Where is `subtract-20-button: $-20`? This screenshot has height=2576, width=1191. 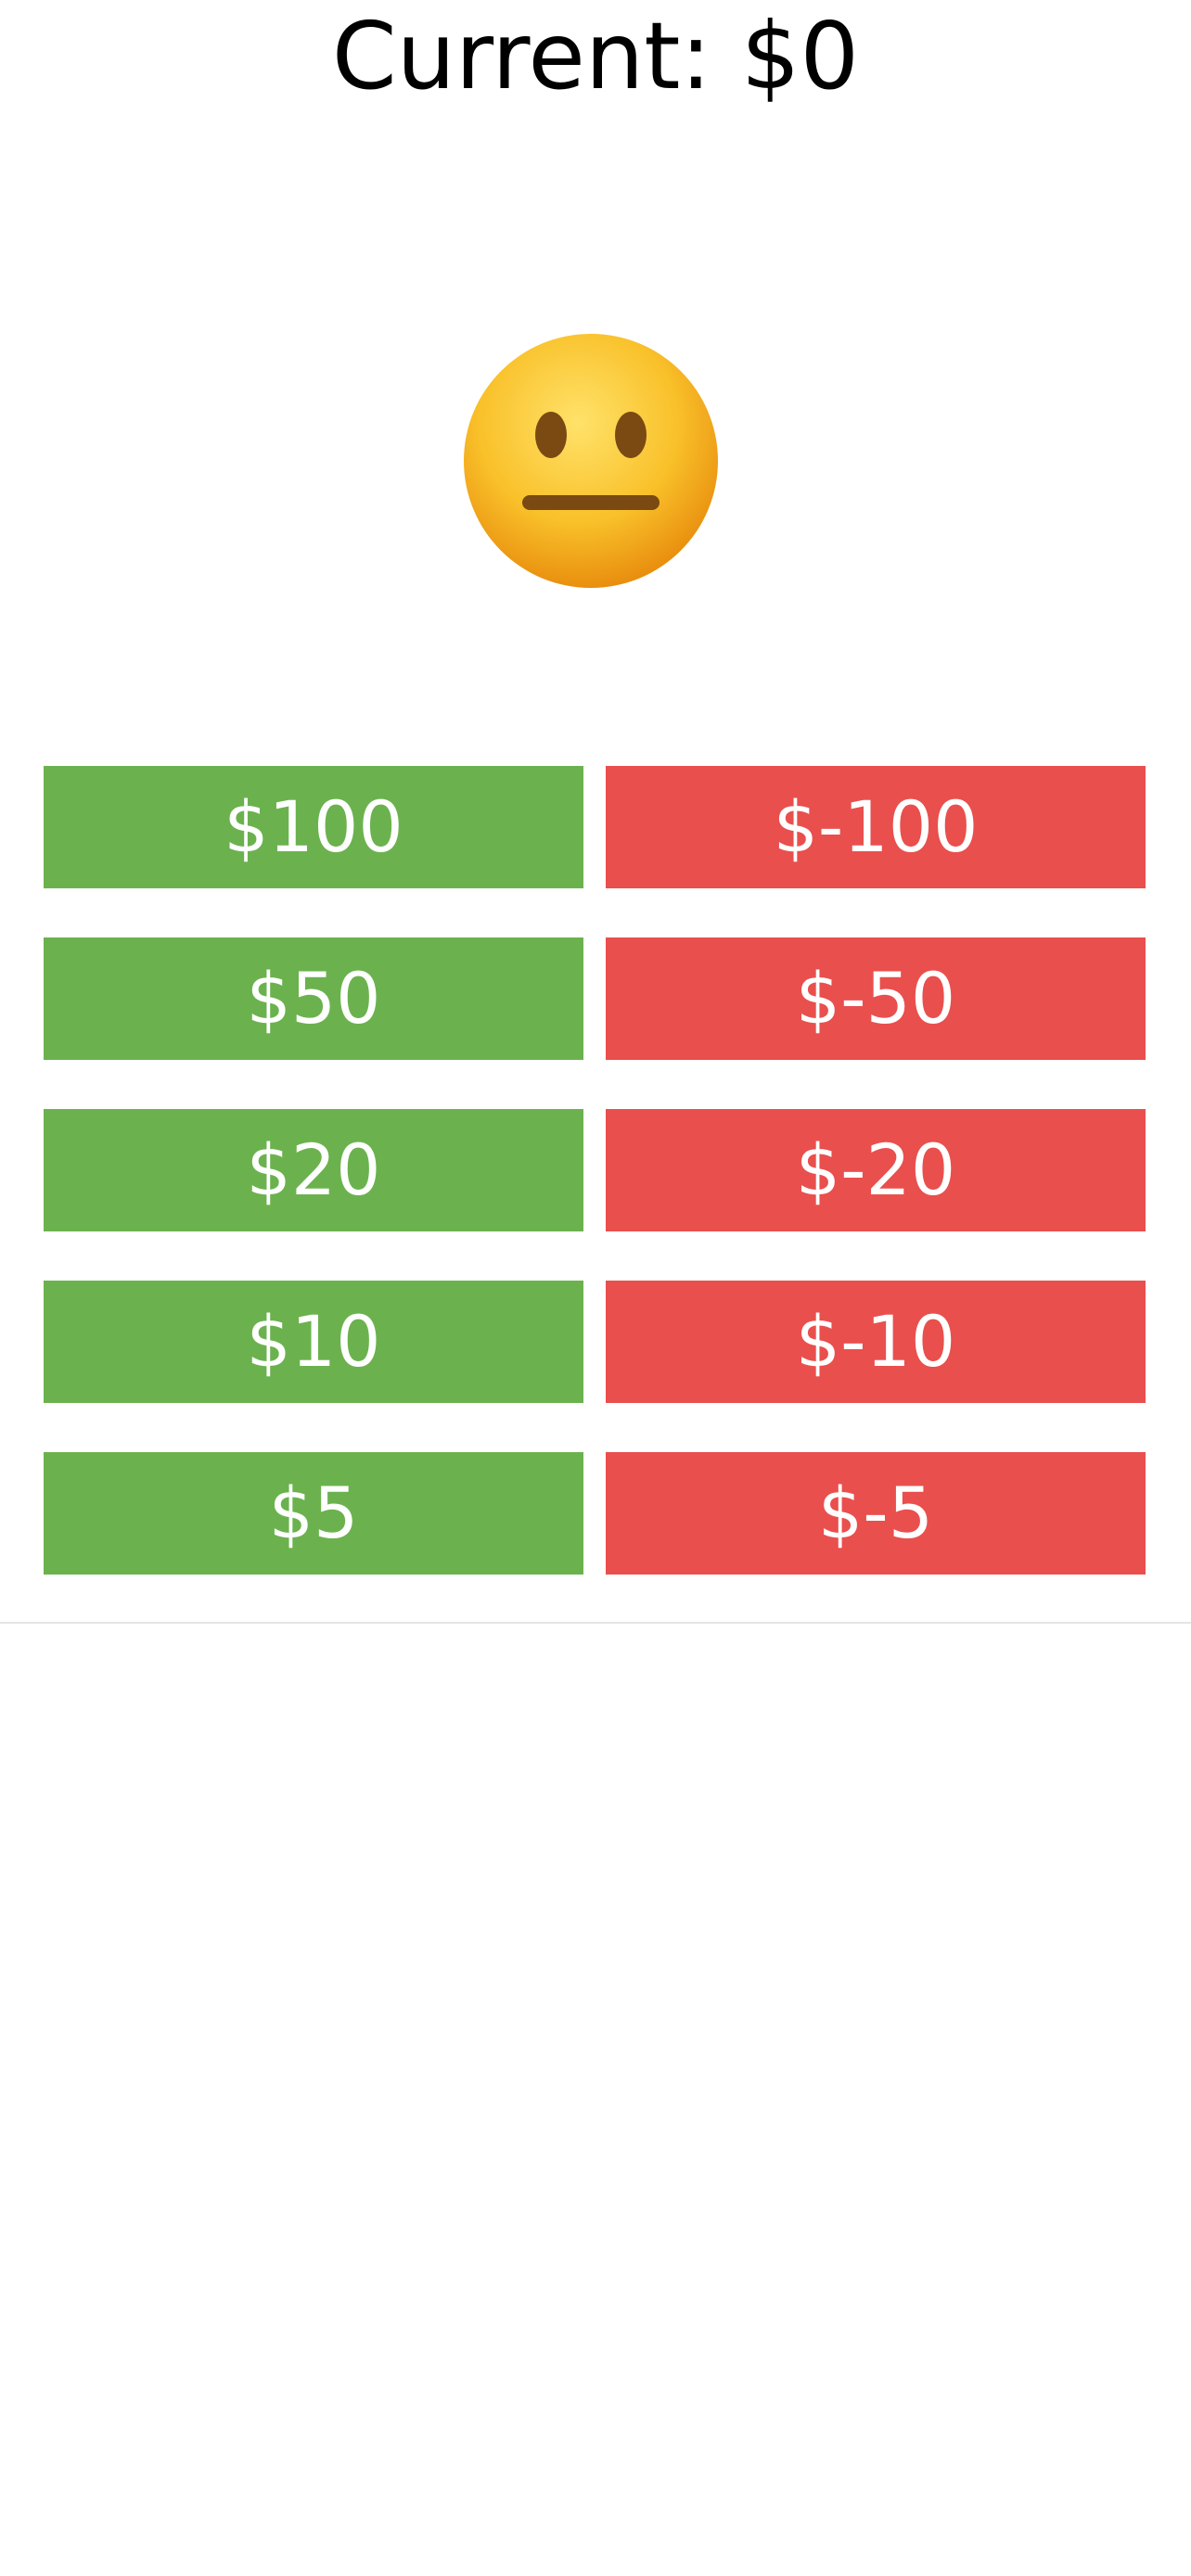
subtract-20-button: $-20 is located at coordinates (876, 1170).